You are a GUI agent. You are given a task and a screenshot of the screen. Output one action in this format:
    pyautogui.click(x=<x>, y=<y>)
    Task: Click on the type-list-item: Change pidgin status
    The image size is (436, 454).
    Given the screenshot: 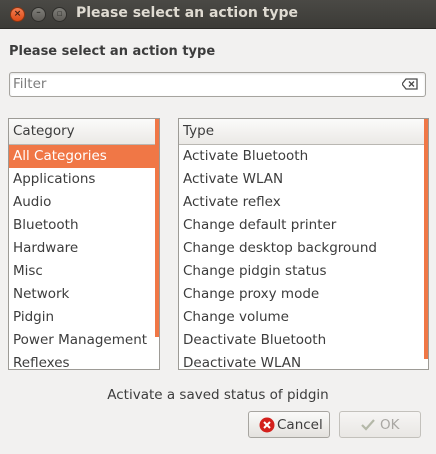 What is the action you would take?
    pyautogui.click(x=303, y=271)
    